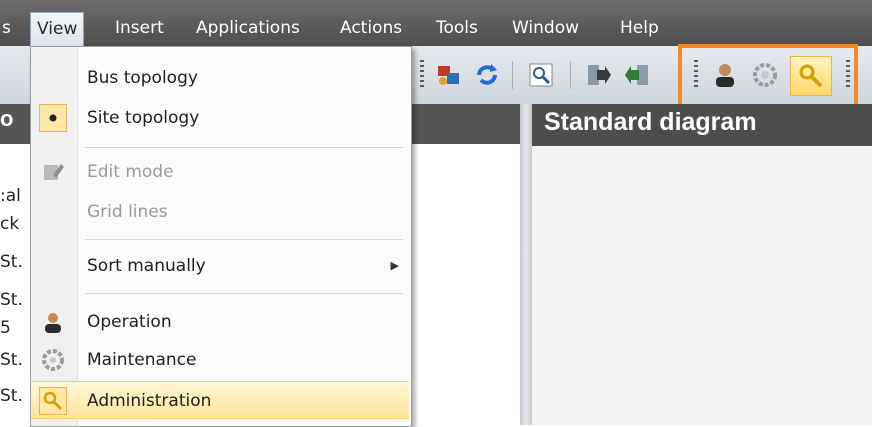 The height and width of the screenshot is (427, 872). What do you see at coordinates (143, 118) in the screenshot?
I see `menu-item-label: Site topology` at bounding box center [143, 118].